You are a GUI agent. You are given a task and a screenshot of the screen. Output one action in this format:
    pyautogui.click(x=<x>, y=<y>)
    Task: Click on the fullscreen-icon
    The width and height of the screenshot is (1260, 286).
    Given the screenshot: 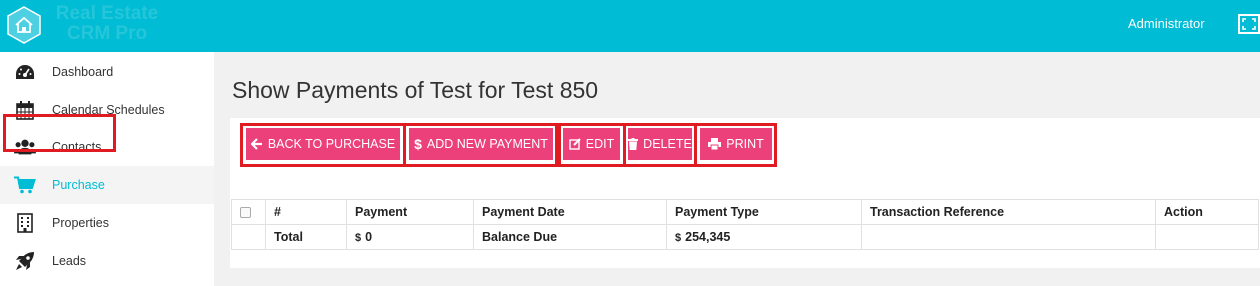 What is the action you would take?
    pyautogui.click(x=1248, y=24)
    